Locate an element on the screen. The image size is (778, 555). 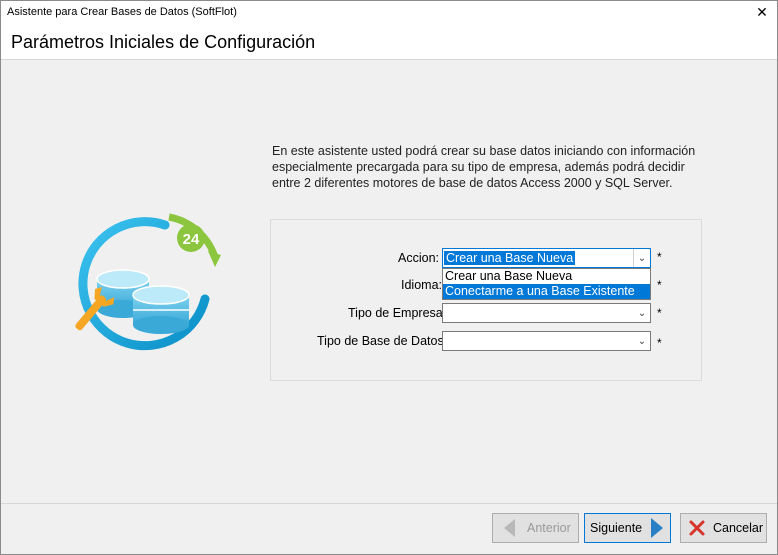
next-button: Siguiente is located at coordinates (627, 528).